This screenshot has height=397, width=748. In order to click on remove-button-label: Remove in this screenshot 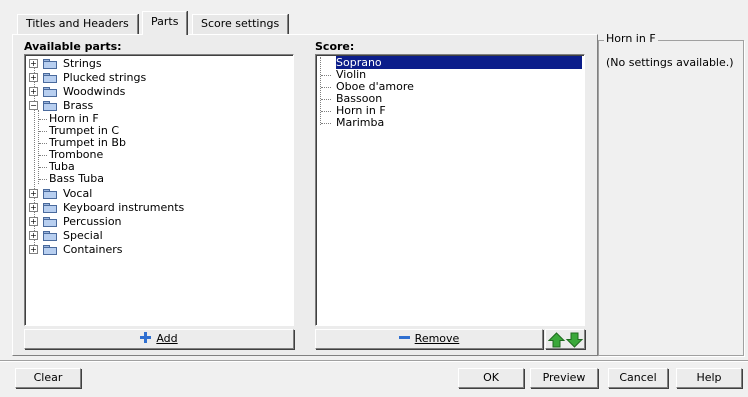, I will do `click(437, 338)`.